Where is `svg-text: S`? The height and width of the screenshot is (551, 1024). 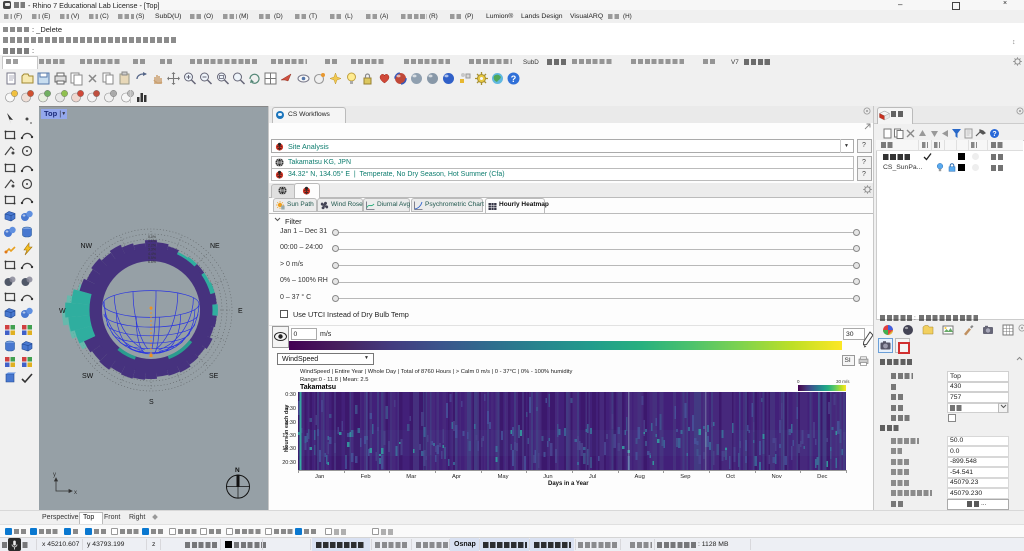 svg-text: S is located at coordinates (151, 402).